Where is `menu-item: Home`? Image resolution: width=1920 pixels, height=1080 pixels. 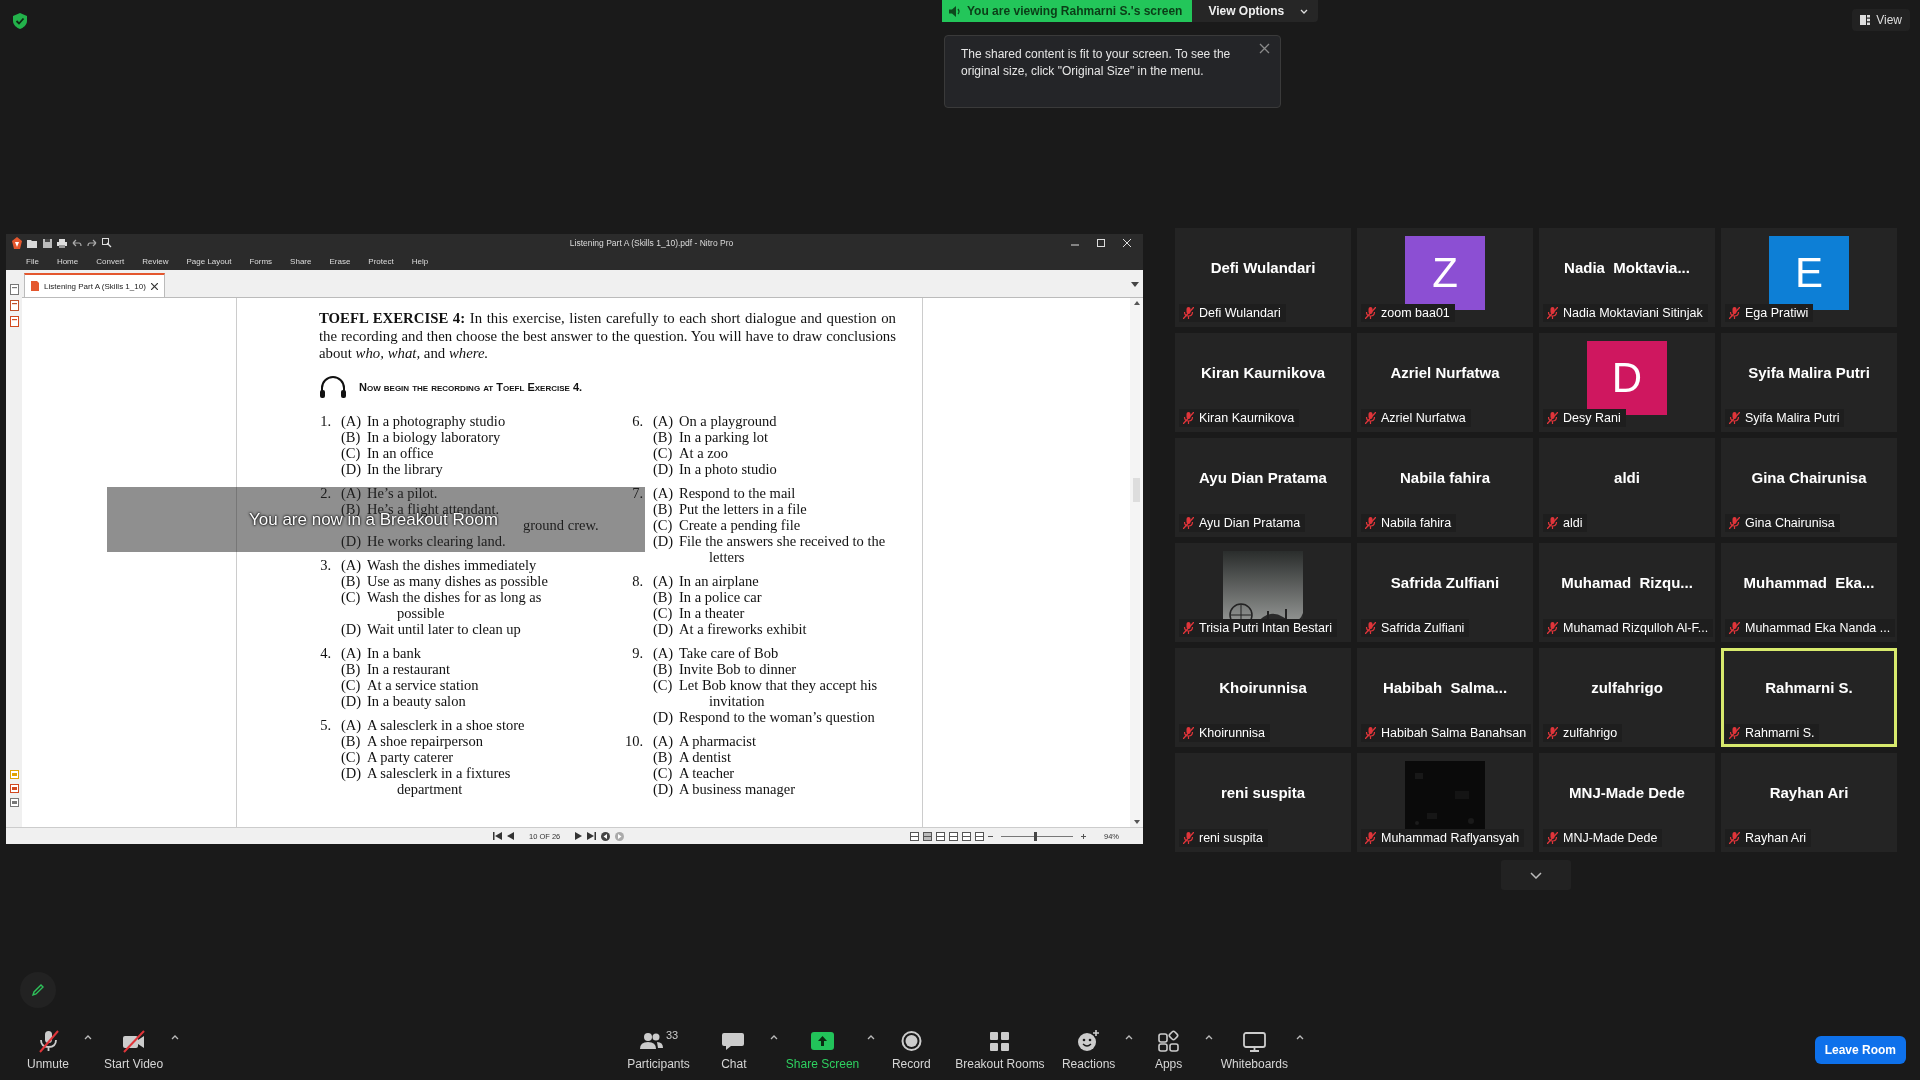 menu-item: Home is located at coordinates (67, 261).